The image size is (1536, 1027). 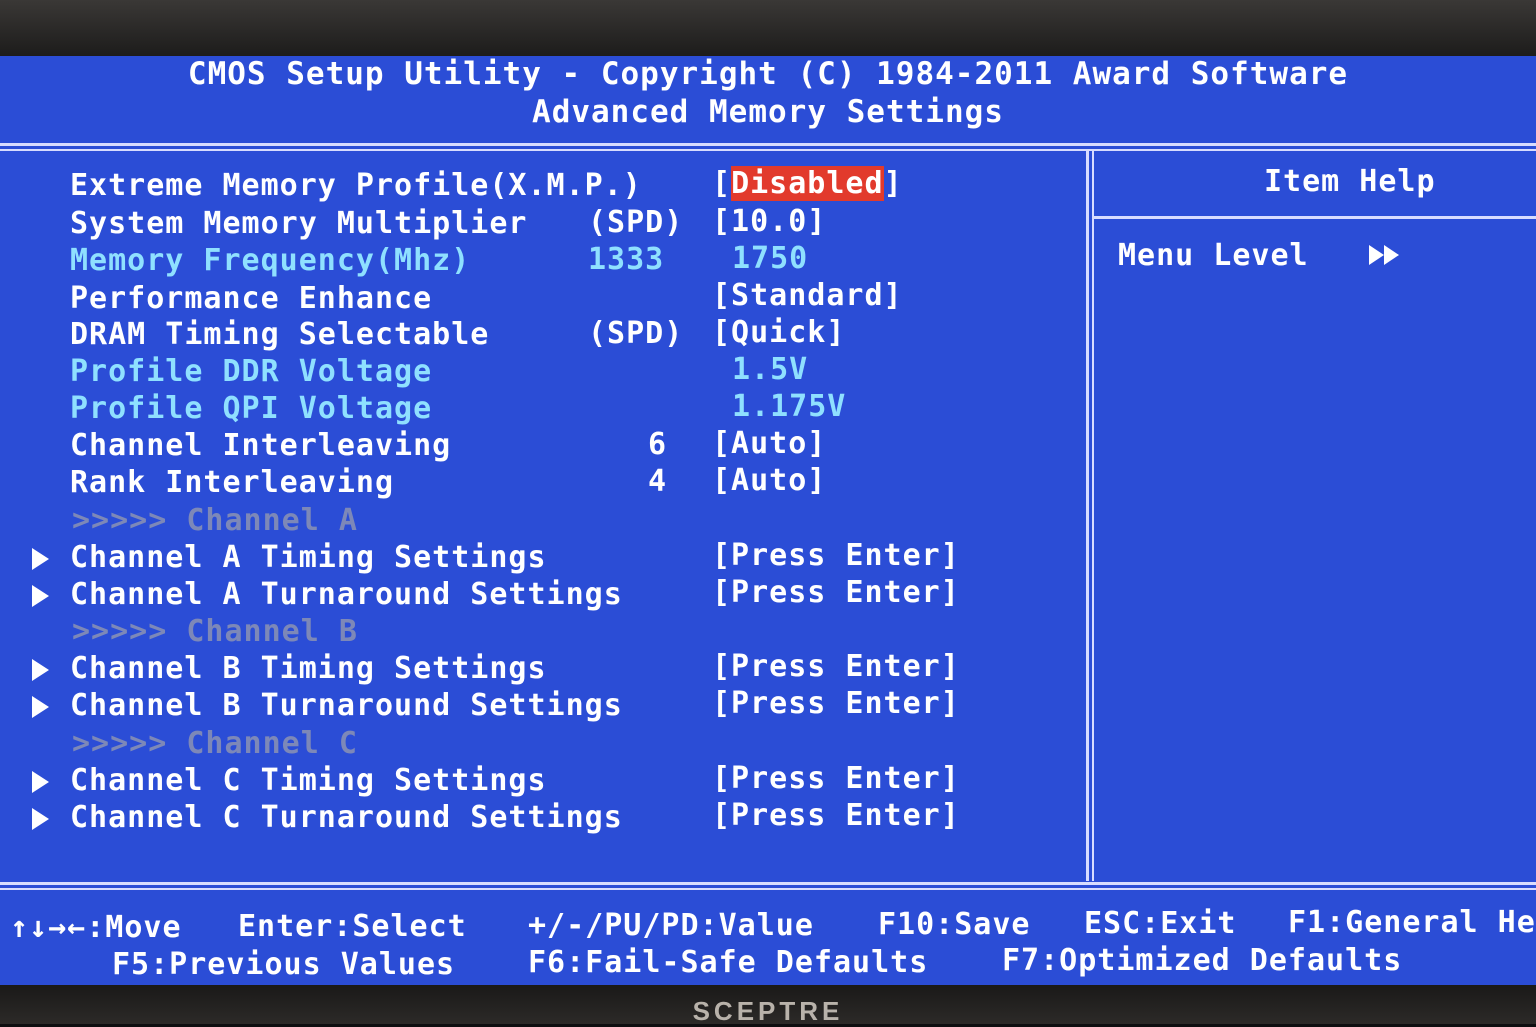 I want to click on footer-failsafe-defaults: F6:Fail-Safe Defaults, so click(x=728, y=962).